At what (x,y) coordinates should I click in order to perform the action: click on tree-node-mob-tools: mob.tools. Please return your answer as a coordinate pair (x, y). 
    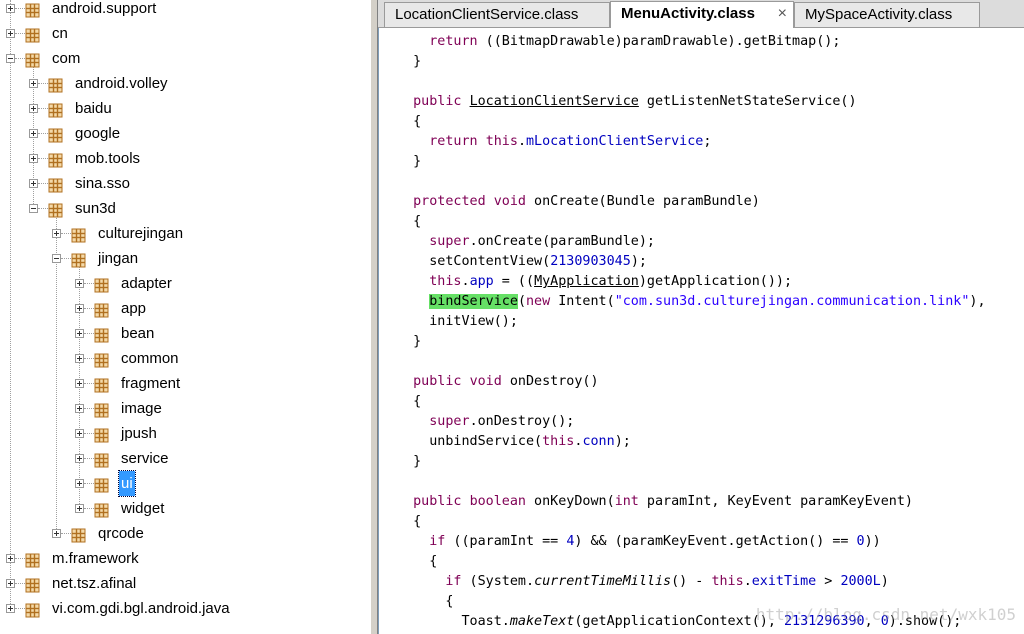
    Looking at the image, I should click on (185, 158).